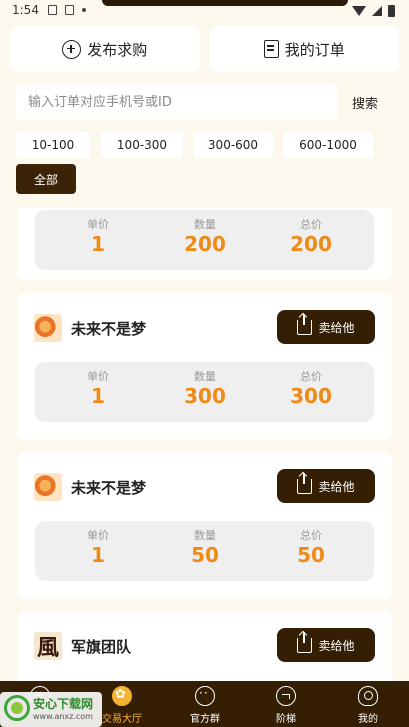 The width and height of the screenshot is (409, 727). I want to click on listing-seller: 風 军旗团队, so click(82, 646).